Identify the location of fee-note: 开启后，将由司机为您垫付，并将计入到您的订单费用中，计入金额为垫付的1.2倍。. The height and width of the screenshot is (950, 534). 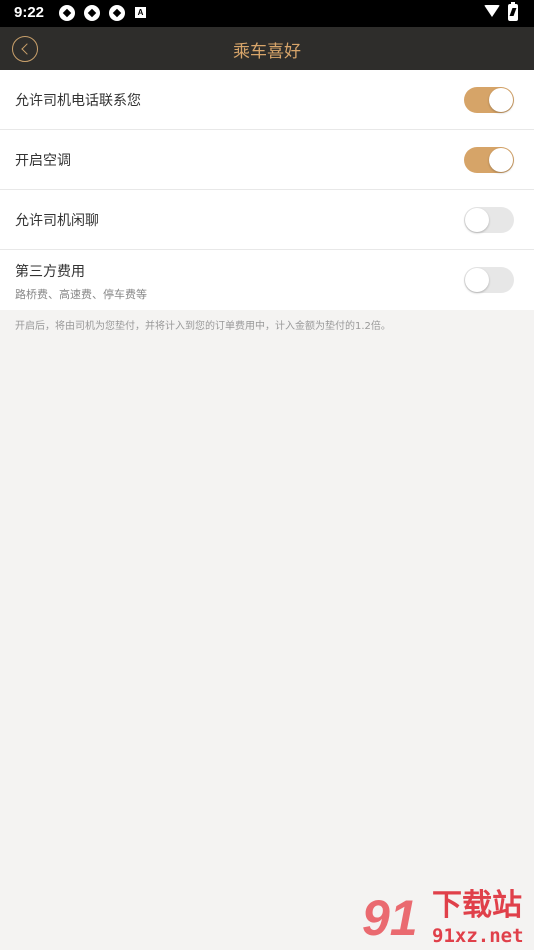
(203, 326).